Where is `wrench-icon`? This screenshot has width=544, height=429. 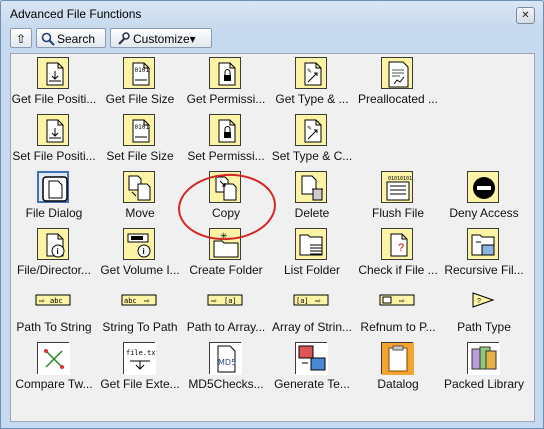 wrench-icon is located at coordinates (123, 42).